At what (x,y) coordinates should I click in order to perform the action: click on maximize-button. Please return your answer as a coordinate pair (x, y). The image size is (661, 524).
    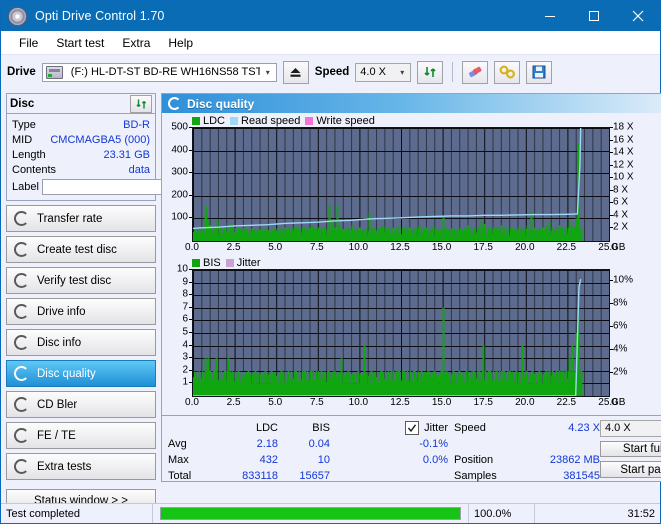
    Looking at the image, I should click on (594, 16).